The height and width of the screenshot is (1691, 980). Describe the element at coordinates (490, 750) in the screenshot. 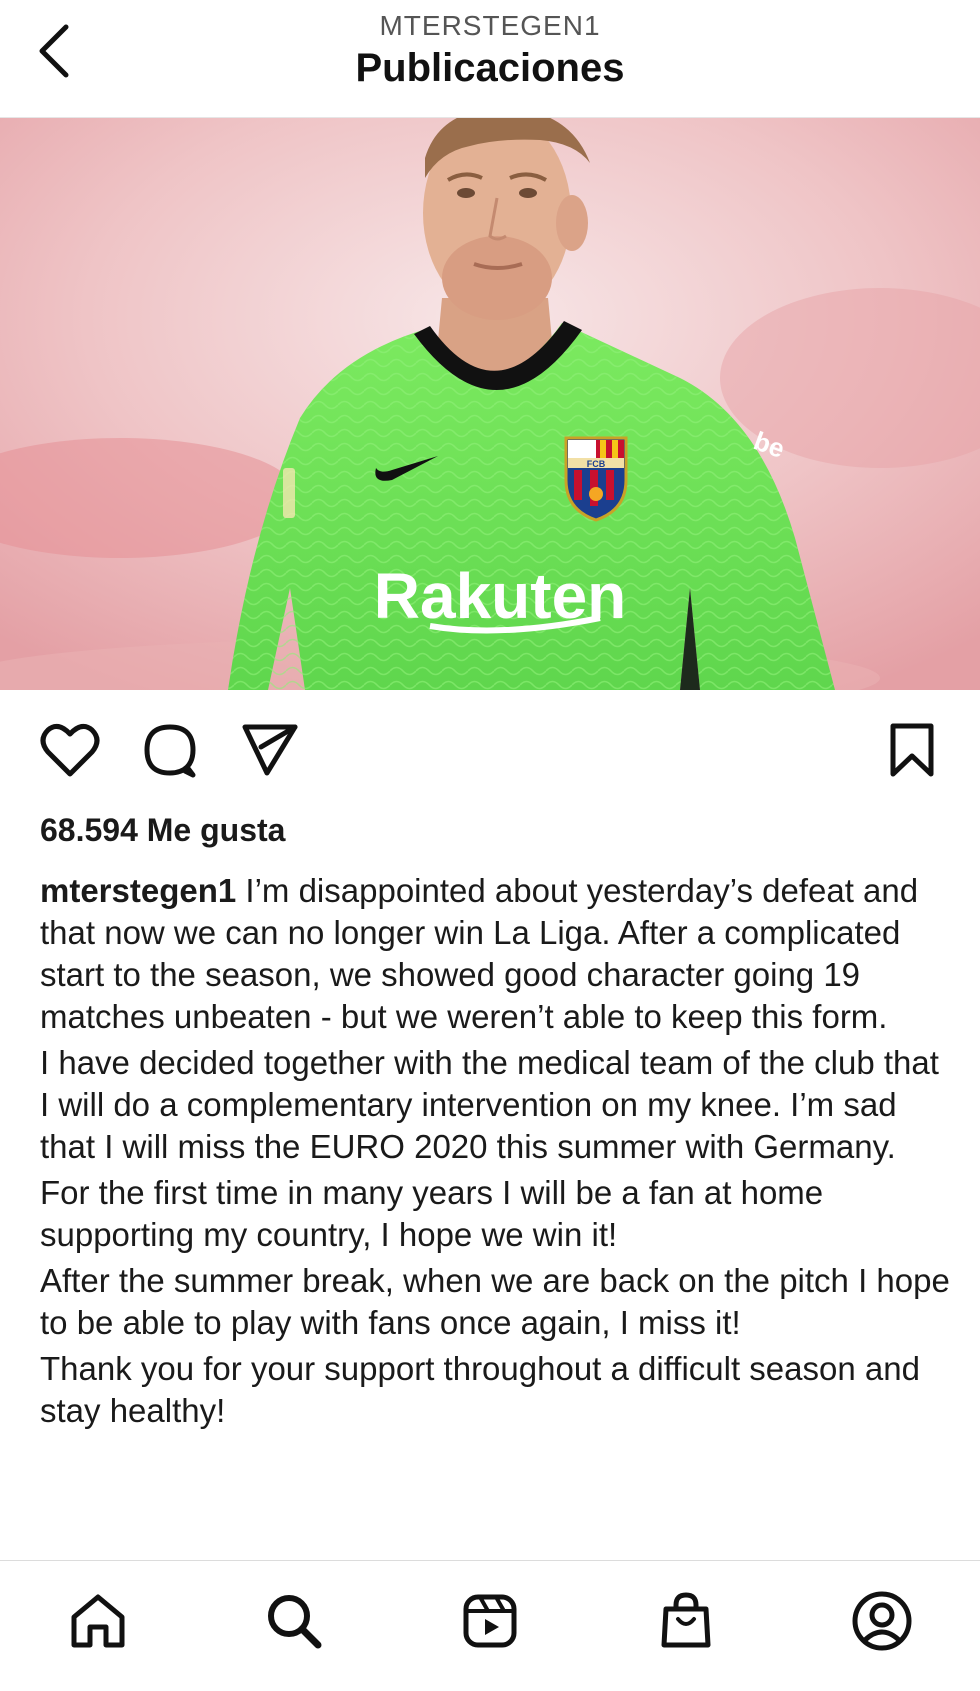

I see `post-actions` at that location.